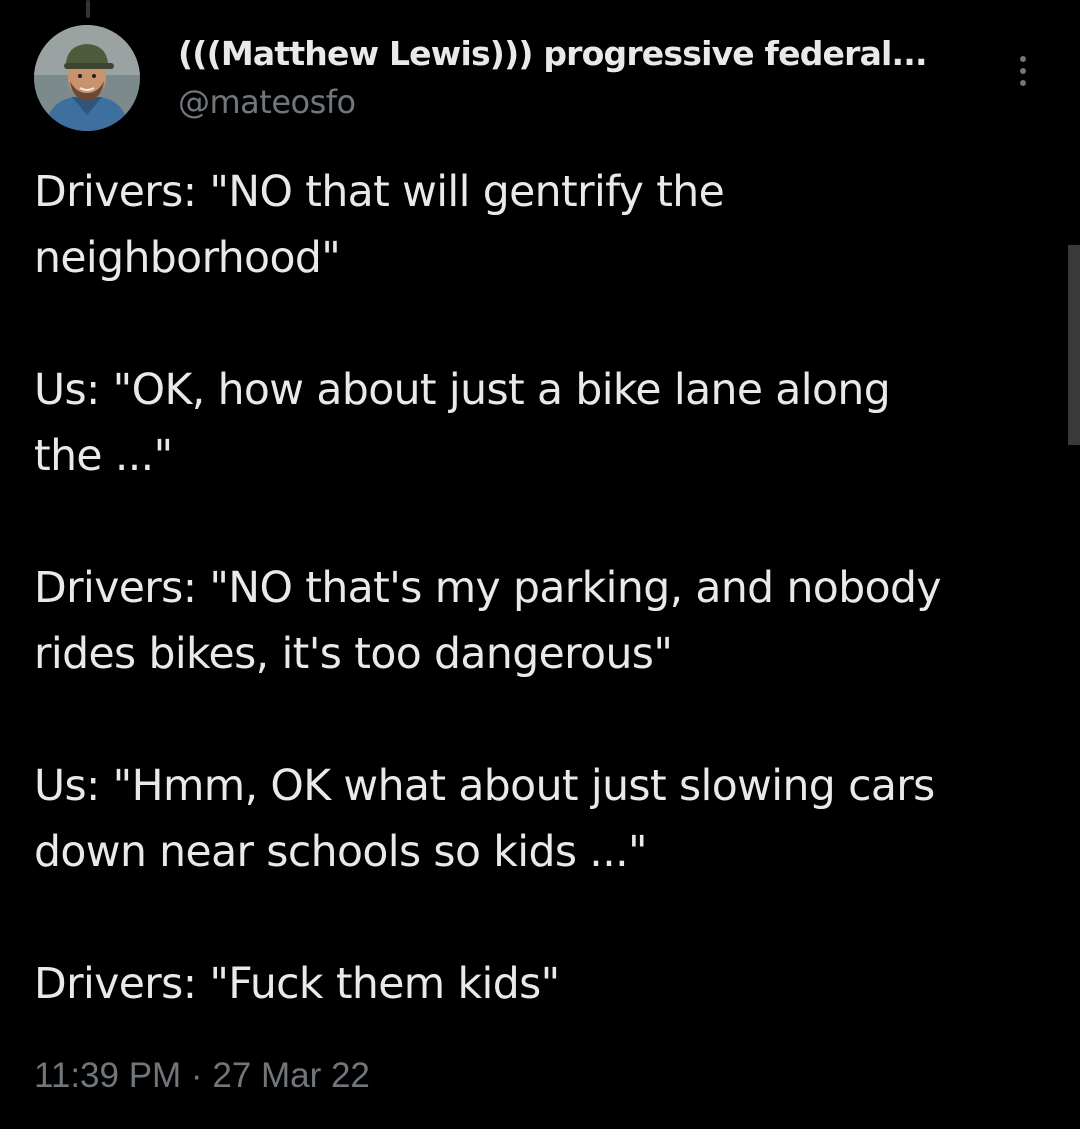  I want to click on scrollbar-thumb, so click(1074, 345).